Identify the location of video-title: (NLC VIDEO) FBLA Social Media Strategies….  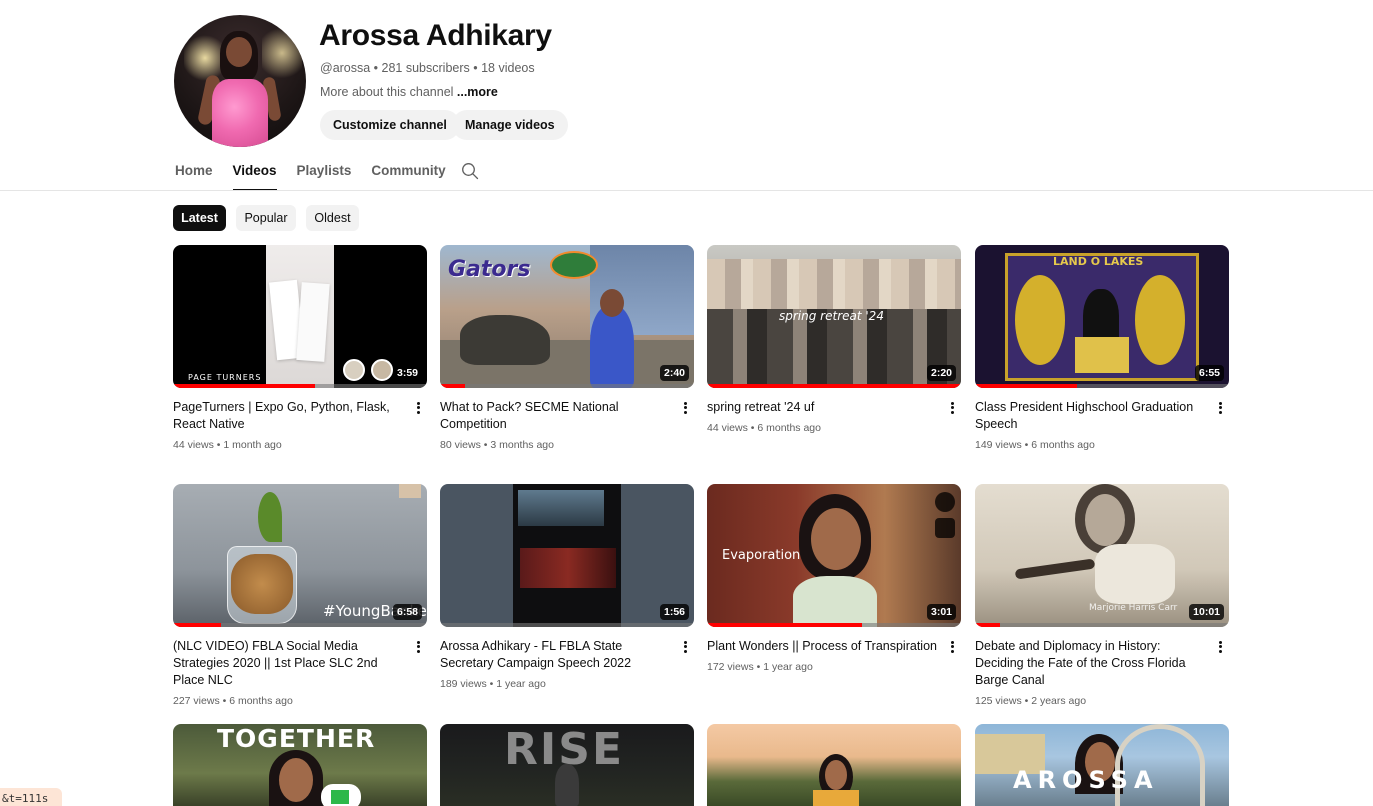
(289, 663).